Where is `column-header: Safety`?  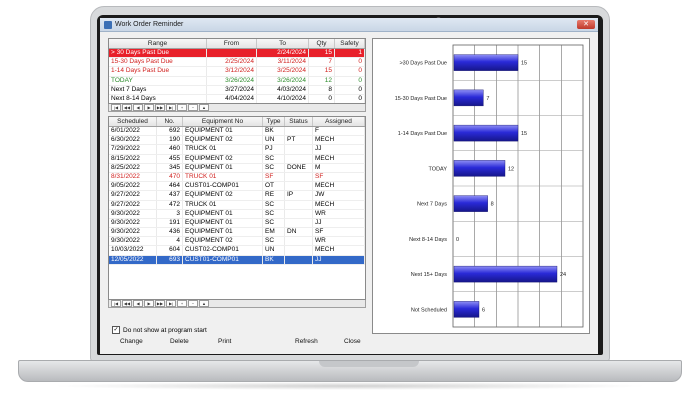
column-header: Safety is located at coordinates (350, 43).